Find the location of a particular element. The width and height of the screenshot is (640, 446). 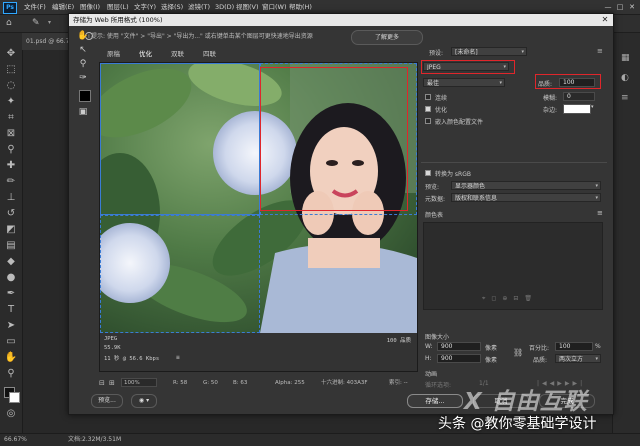

background-color-swatch is located at coordinates (14, 397).